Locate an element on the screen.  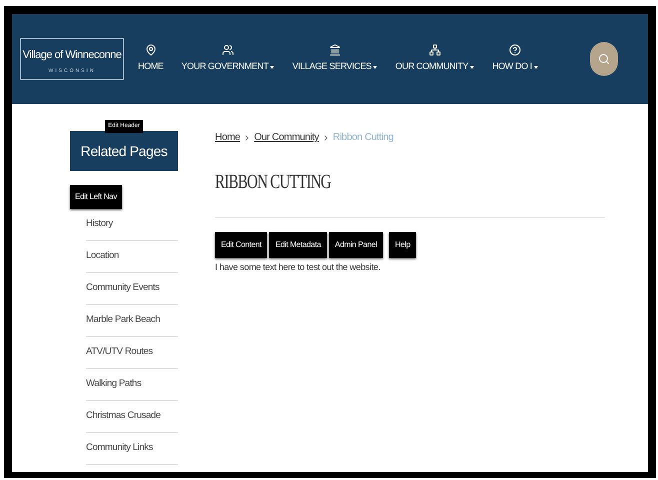
admin-button: Admin Panel is located at coordinates (355, 245).